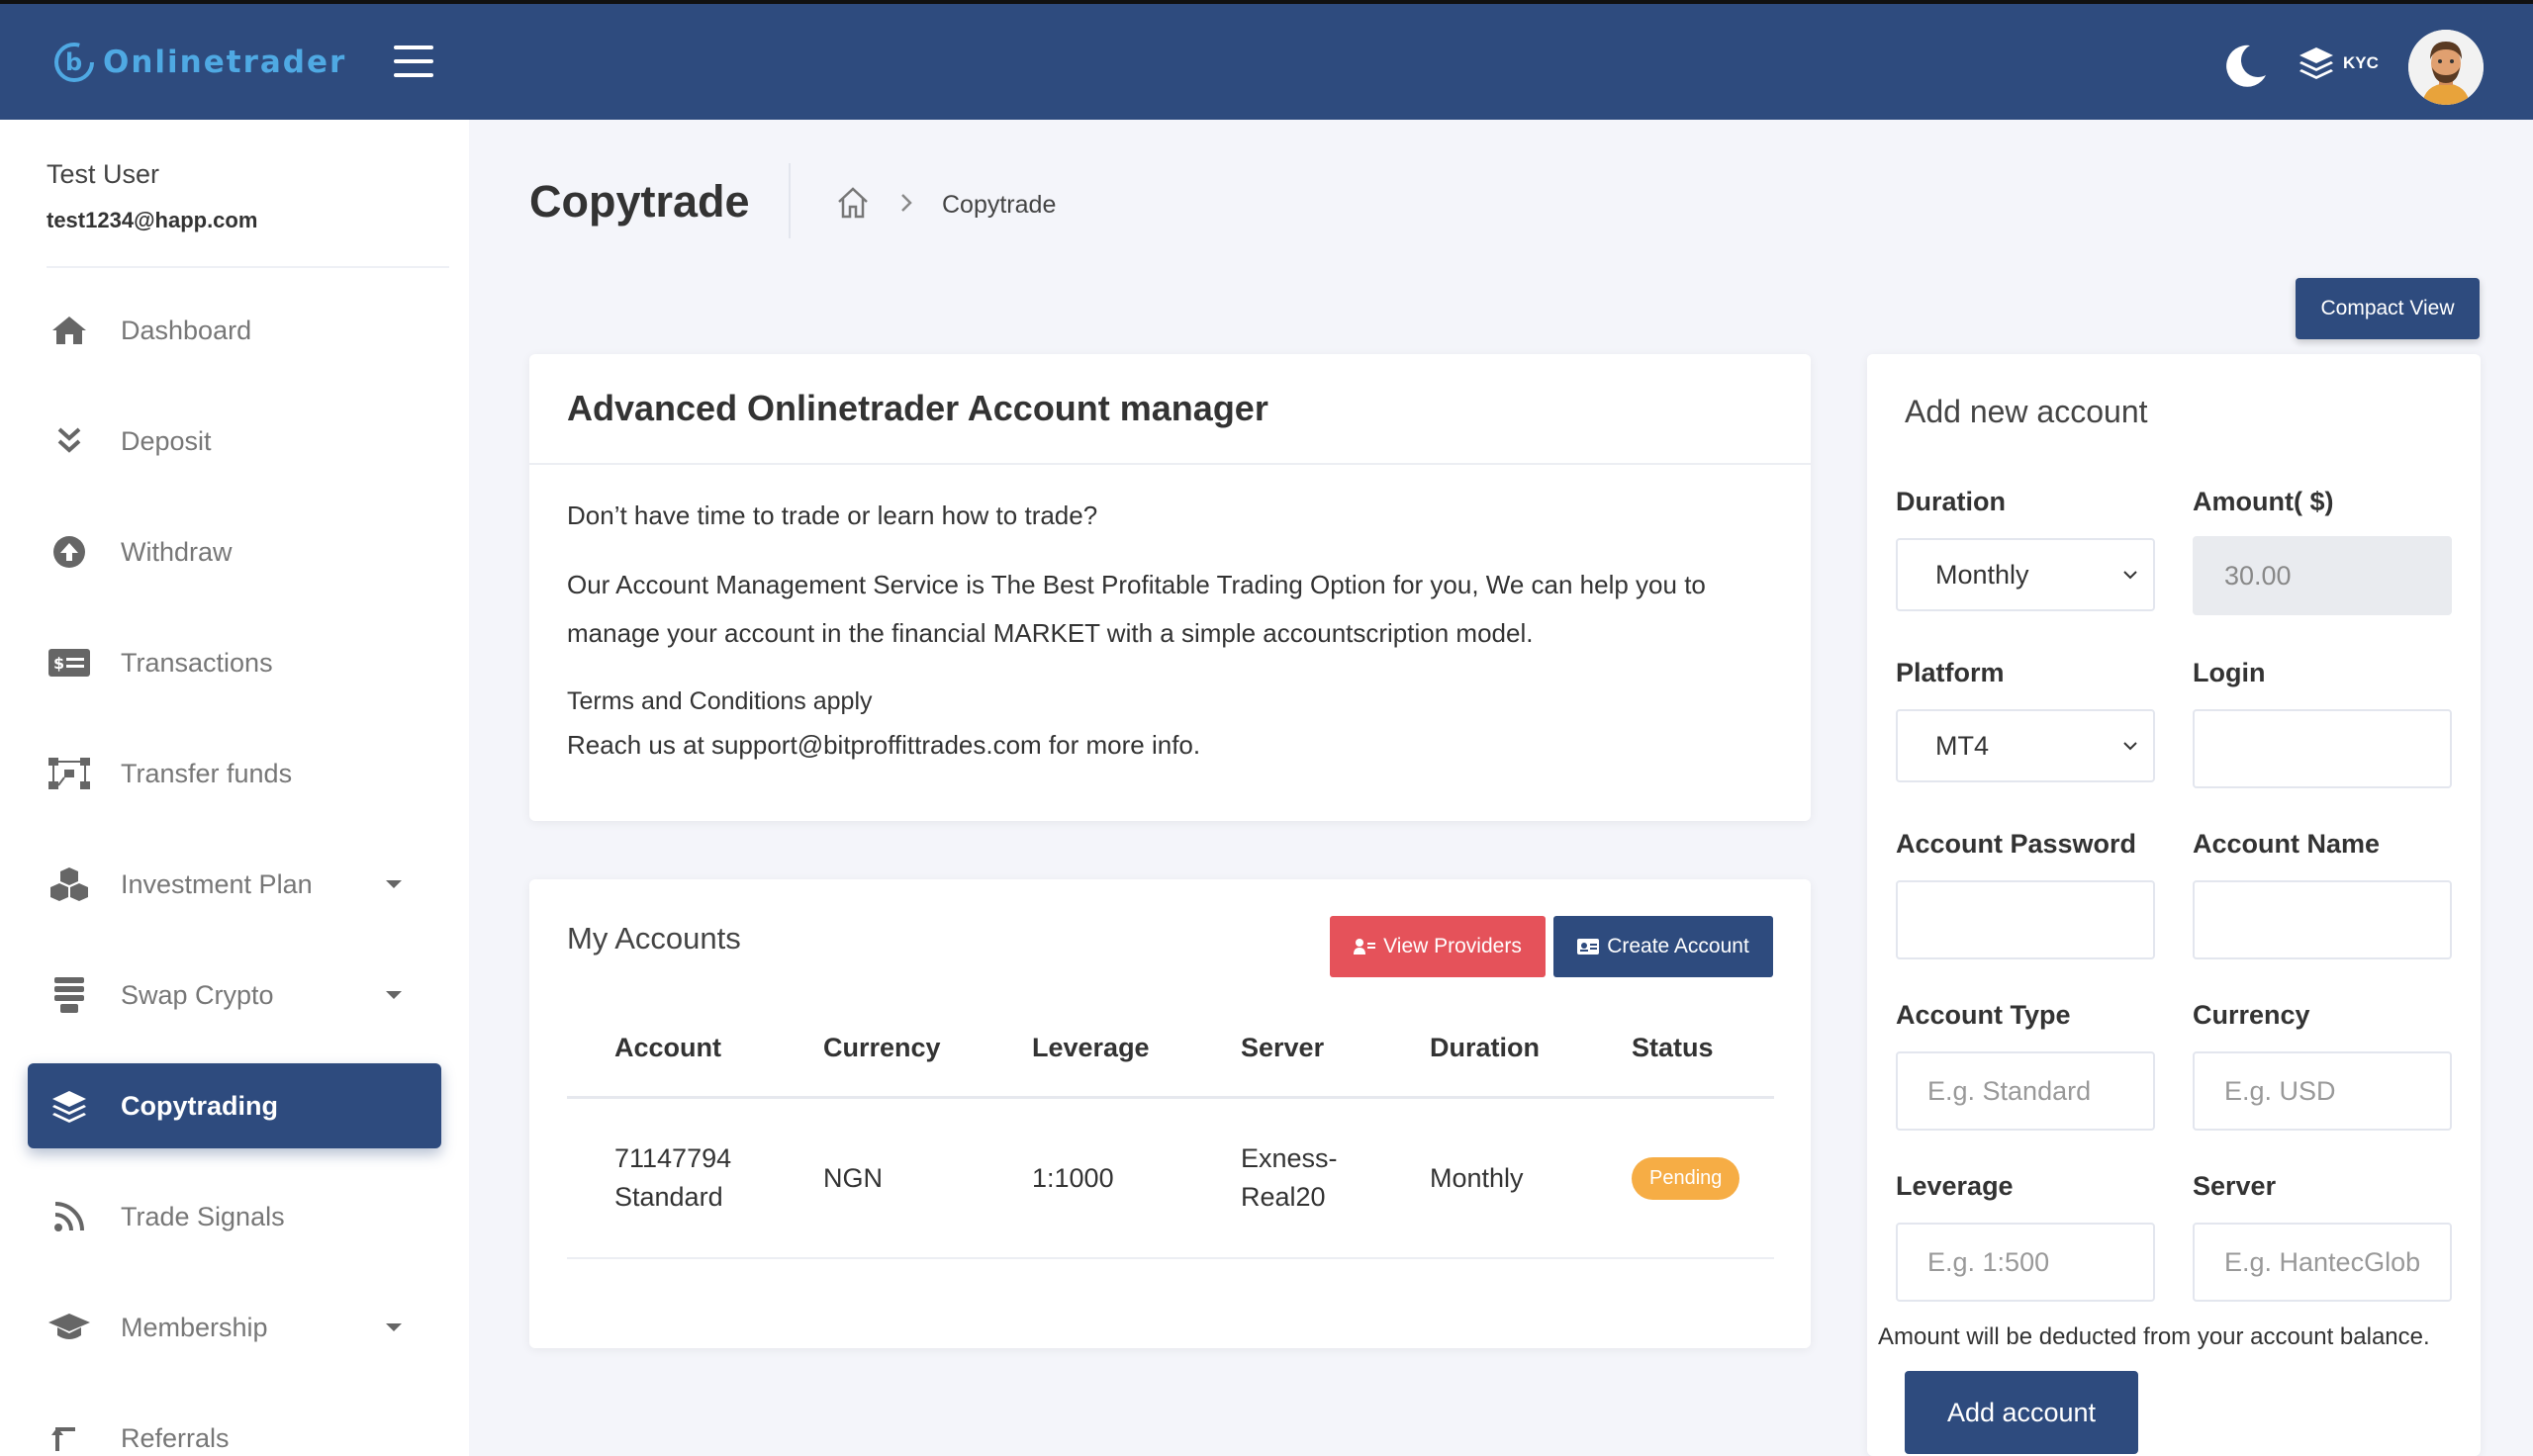 Image resolution: width=2533 pixels, height=1456 pixels. I want to click on arrow-up-circle-icon, so click(69, 552).